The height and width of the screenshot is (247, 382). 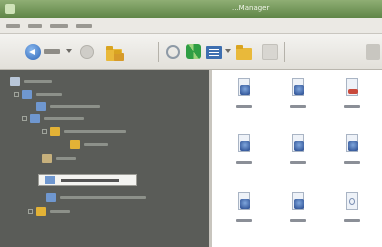 What do you see at coordinates (87, 52) in the screenshot?
I see `forward-icon` at bounding box center [87, 52].